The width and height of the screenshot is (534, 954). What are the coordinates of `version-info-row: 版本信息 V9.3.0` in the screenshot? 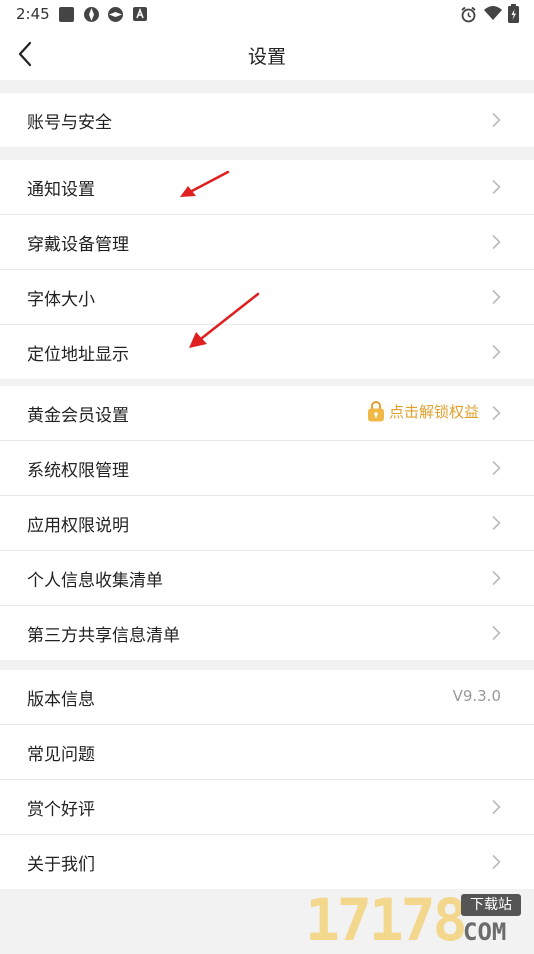 It's located at (267, 697).